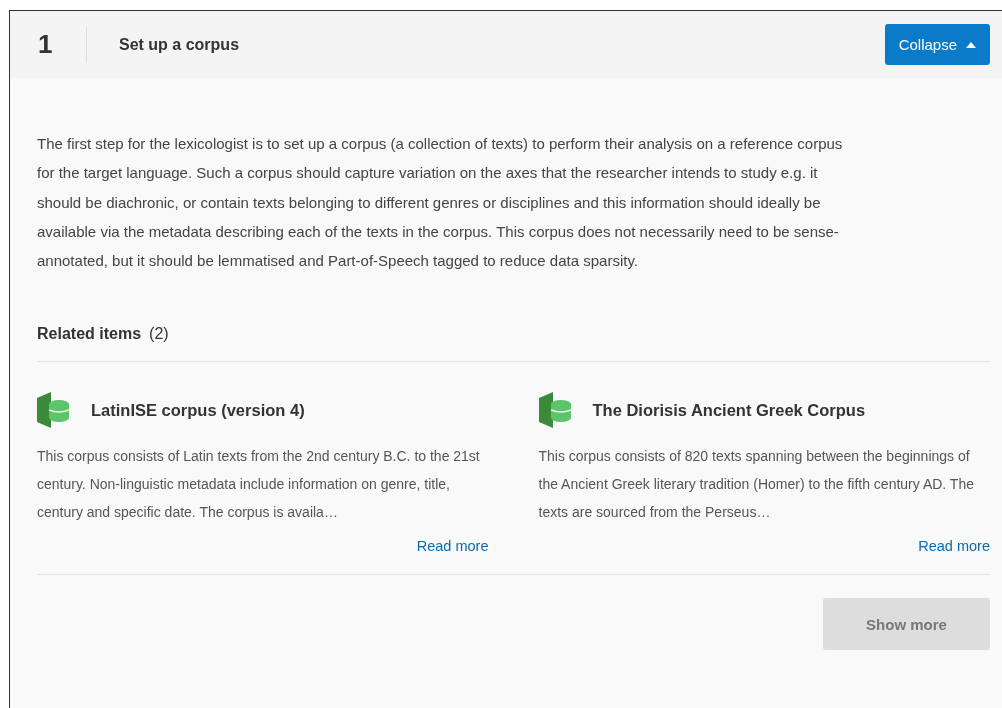 This screenshot has width=1002, height=708. What do you see at coordinates (89, 334) in the screenshot?
I see `related-heading: Related items` at bounding box center [89, 334].